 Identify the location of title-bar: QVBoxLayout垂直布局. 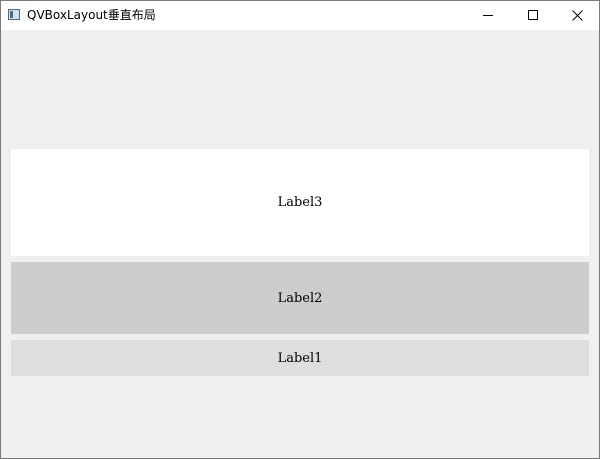
(300, 15).